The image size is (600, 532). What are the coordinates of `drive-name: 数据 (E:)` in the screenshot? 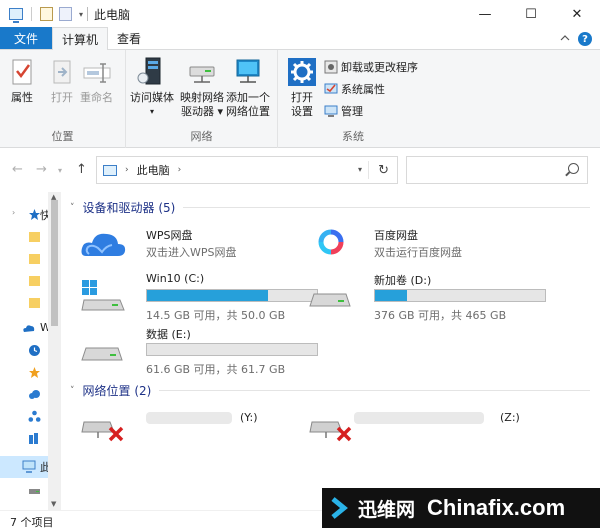 It's located at (168, 334).